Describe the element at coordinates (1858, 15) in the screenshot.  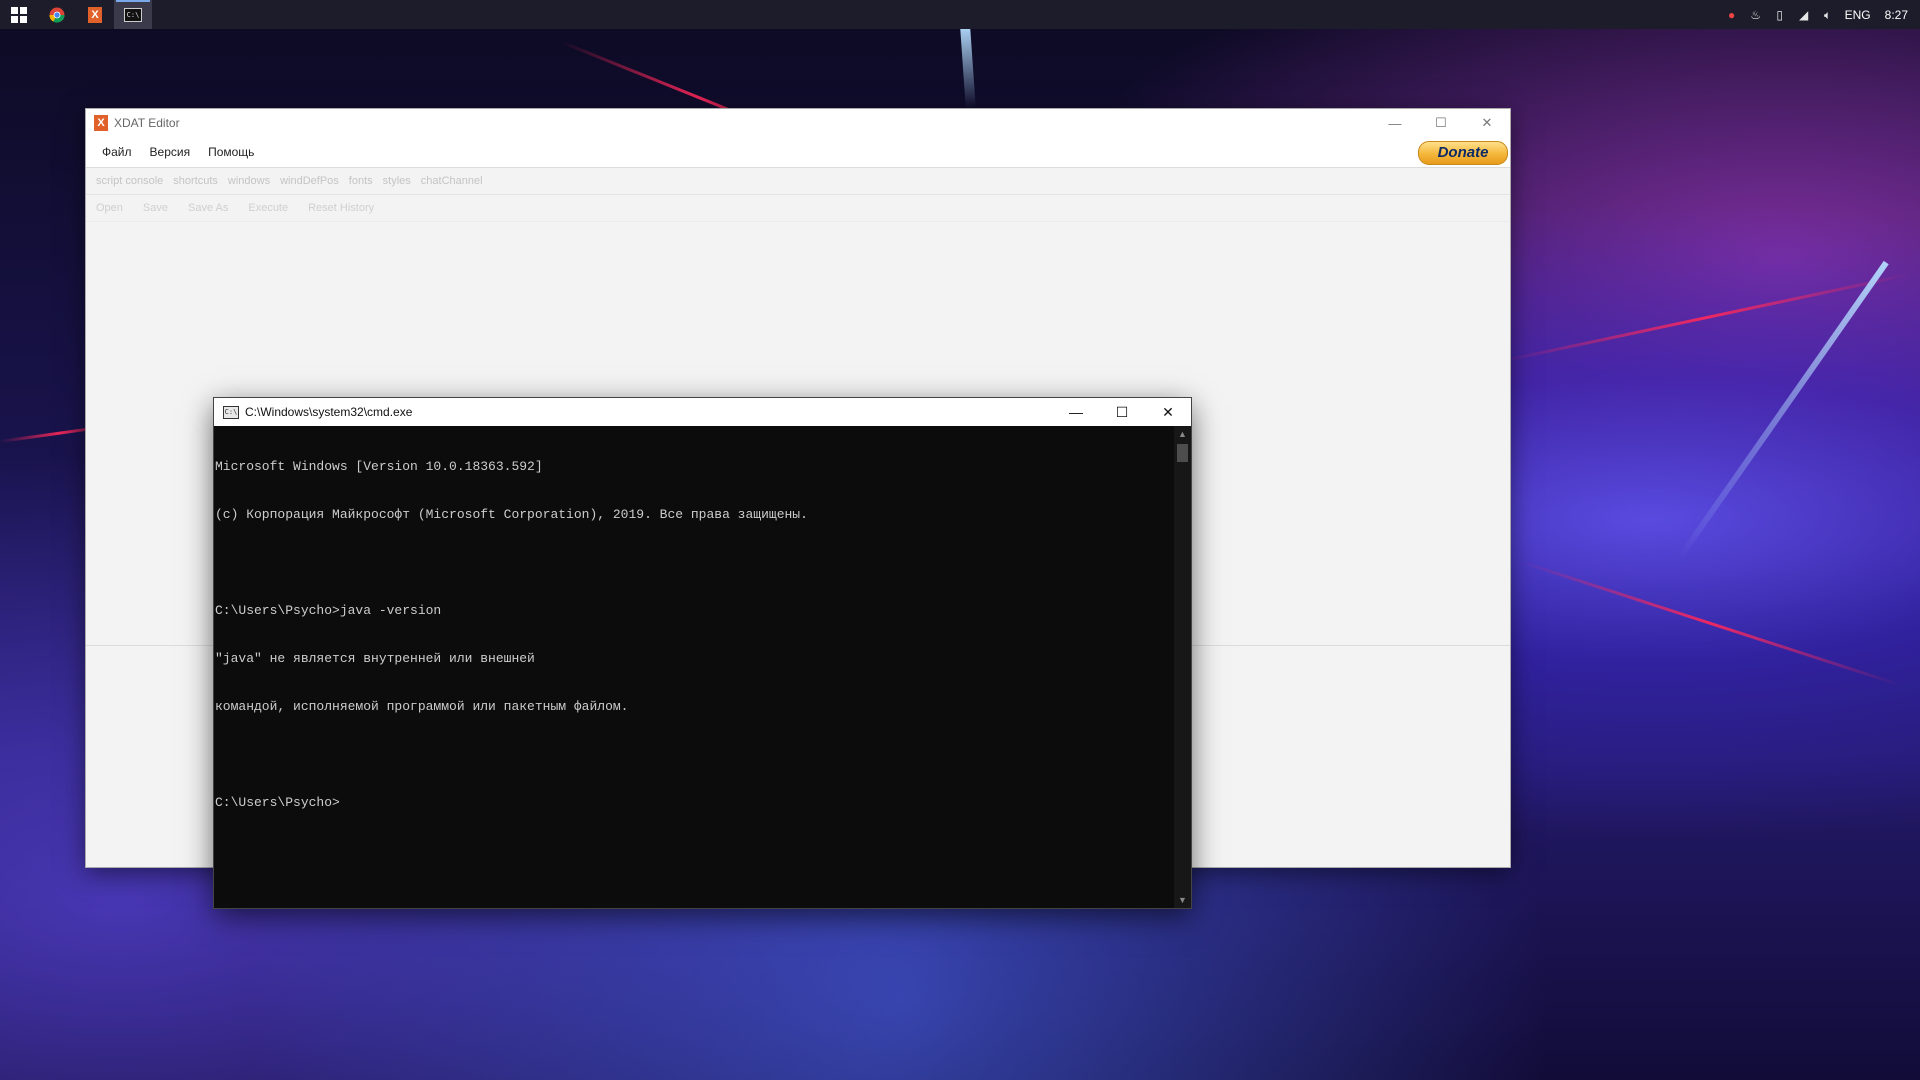
I see `language-indicator: ENG` at that location.